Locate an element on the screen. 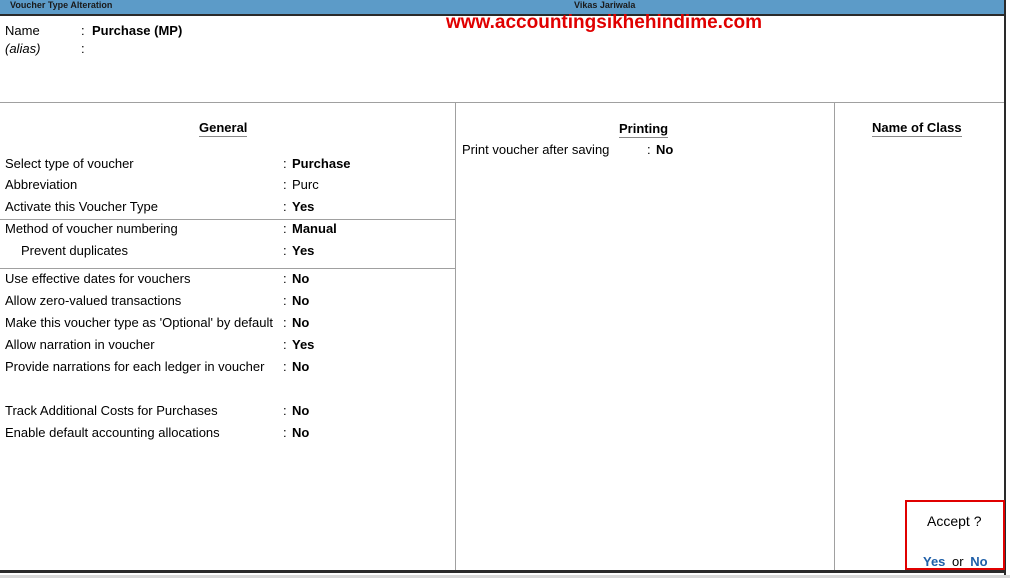  activate-voucher-type-value: Yes is located at coordinates (303, 207).